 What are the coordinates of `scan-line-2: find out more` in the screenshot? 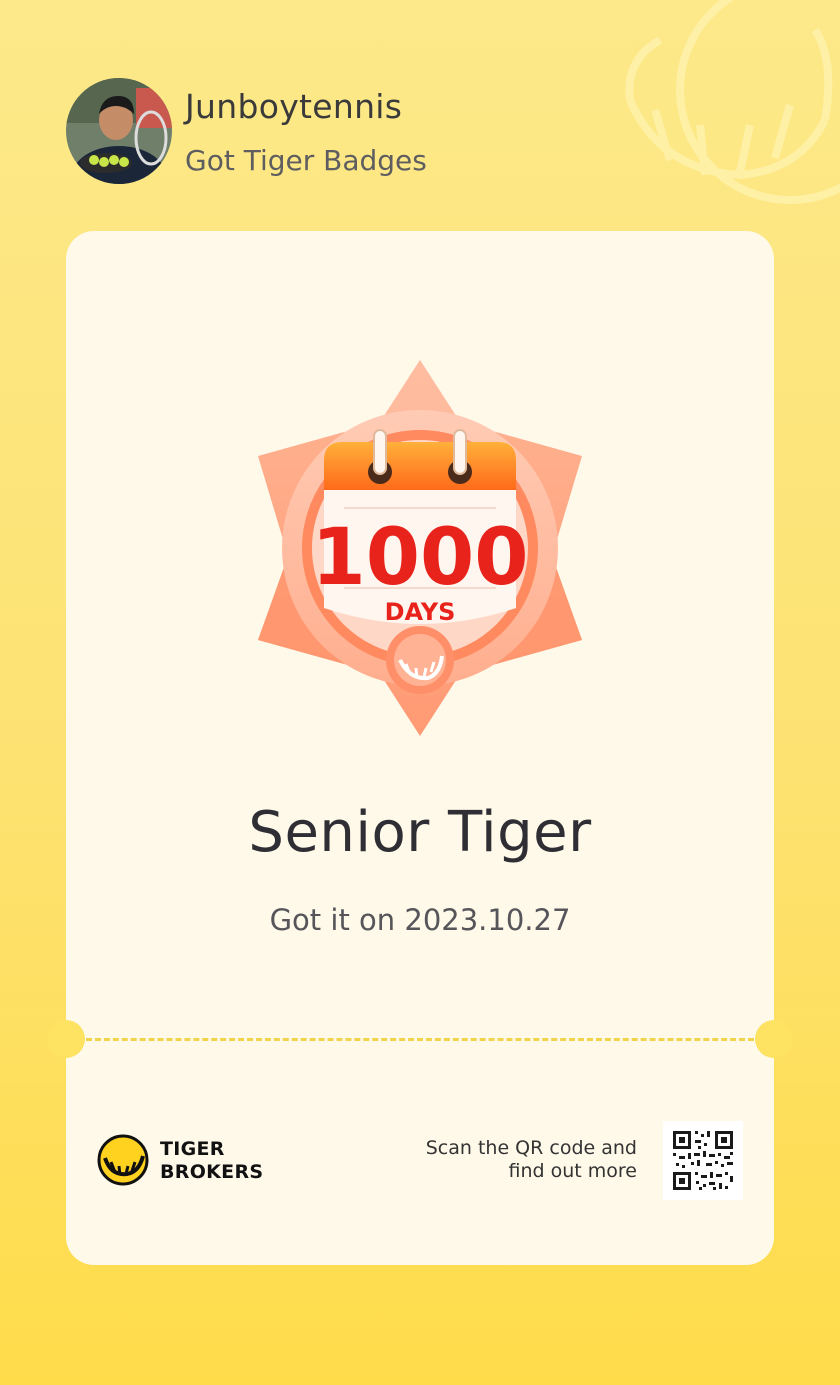 It's located at (572, 1171).